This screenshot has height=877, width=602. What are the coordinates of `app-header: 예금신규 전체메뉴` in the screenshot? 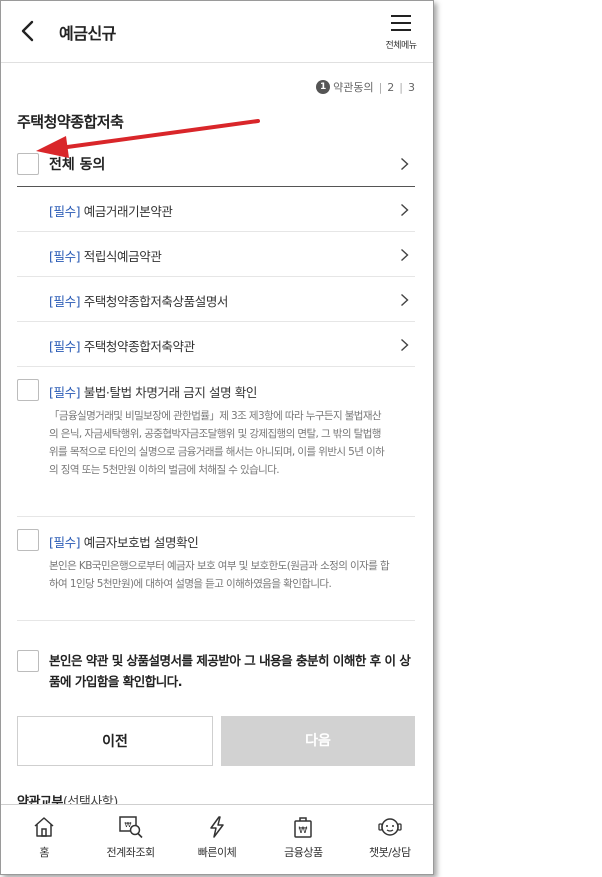 It's located at (217, 32).